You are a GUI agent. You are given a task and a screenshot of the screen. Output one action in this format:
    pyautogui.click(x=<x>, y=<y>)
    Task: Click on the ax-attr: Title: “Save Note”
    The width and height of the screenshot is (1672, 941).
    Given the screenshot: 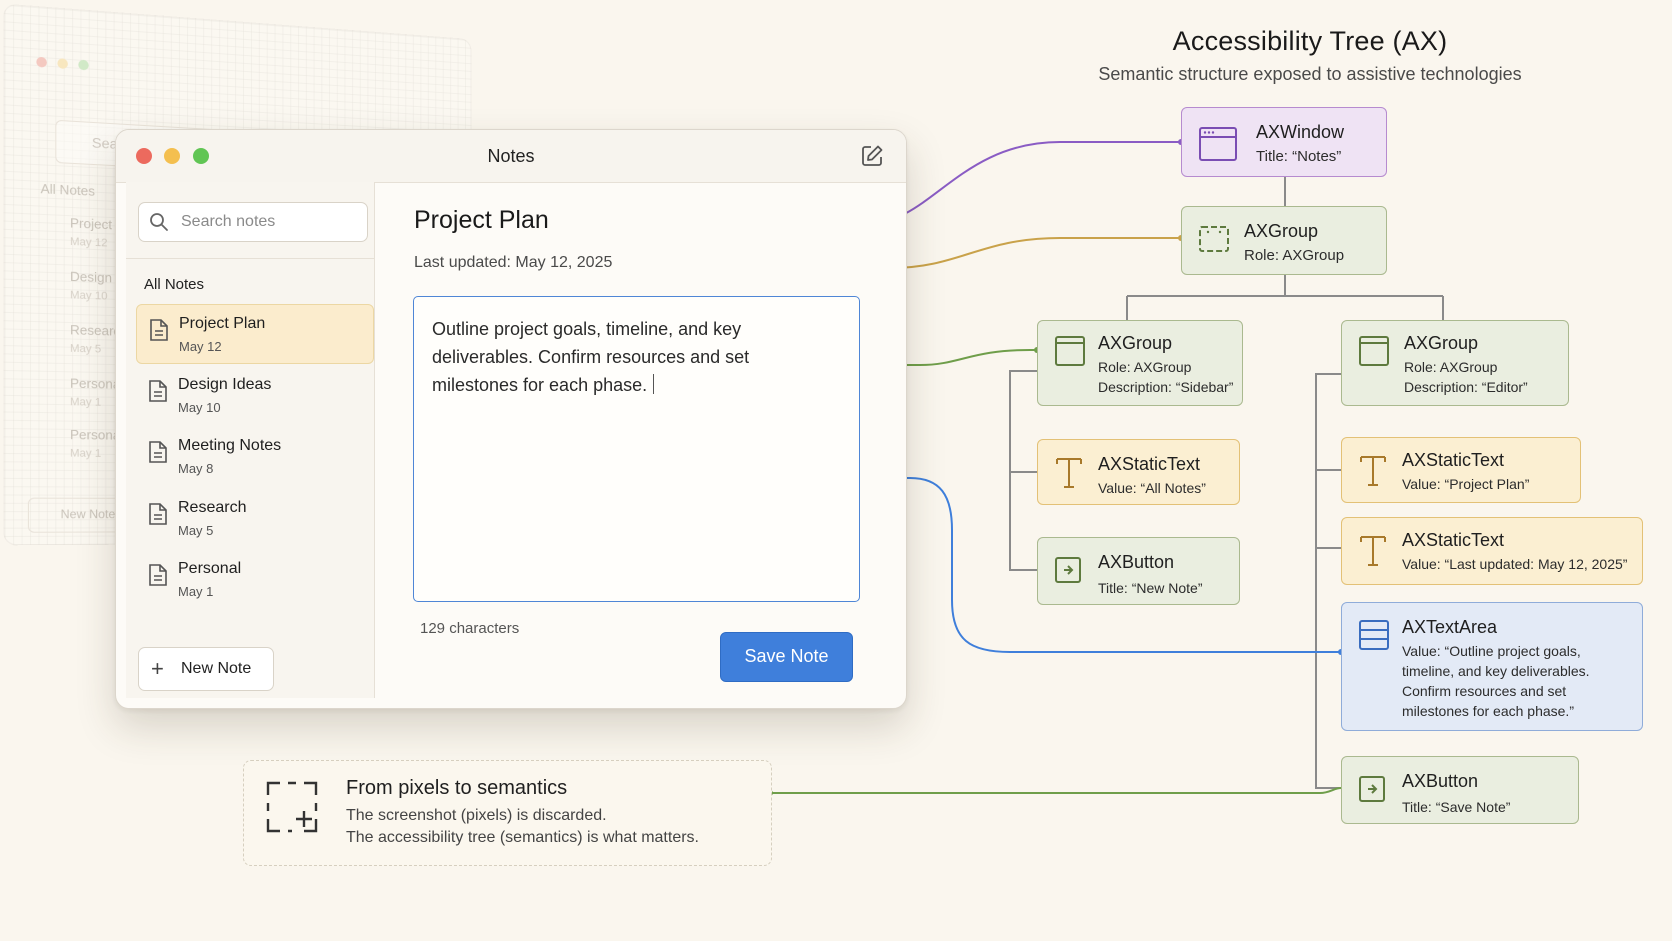 What is the action you would take?
    pyautogui.click(x=1456, y=807)
    